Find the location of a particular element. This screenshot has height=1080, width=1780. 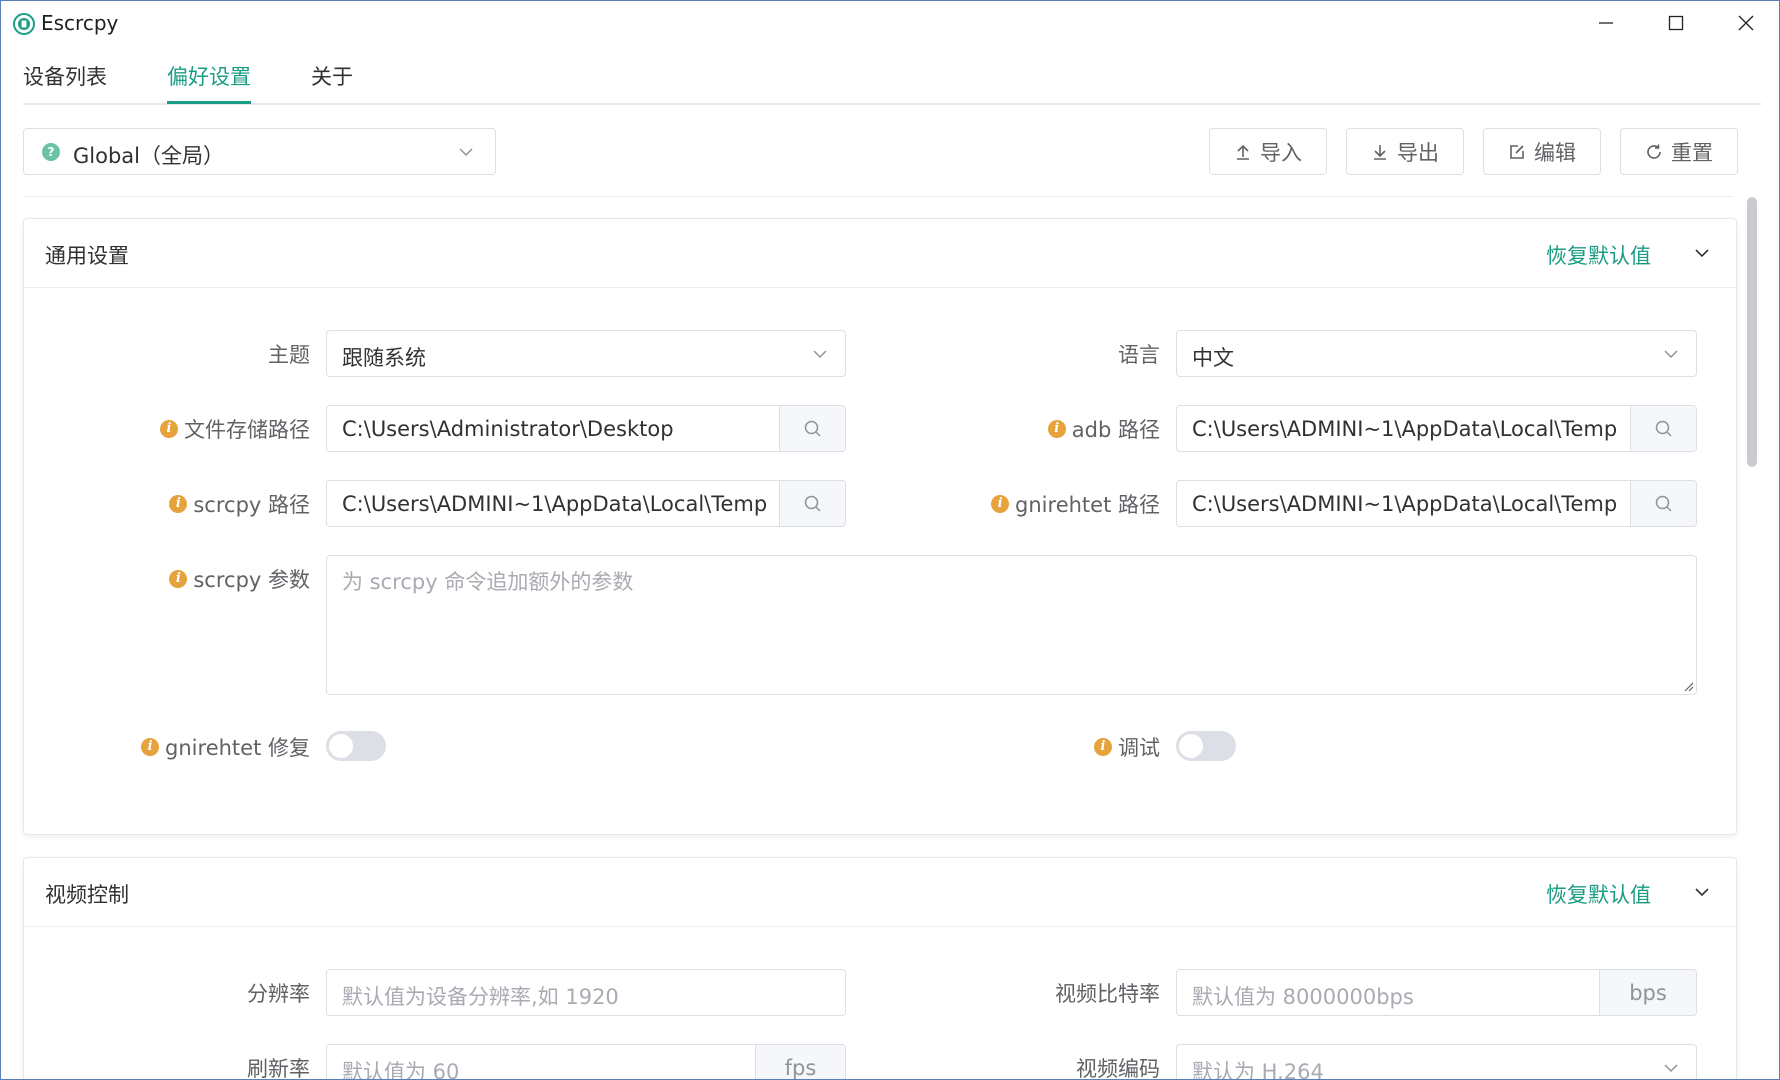

main-tabs: 设备列表 偏好设置 关于 is located at coordinates (892, 75).